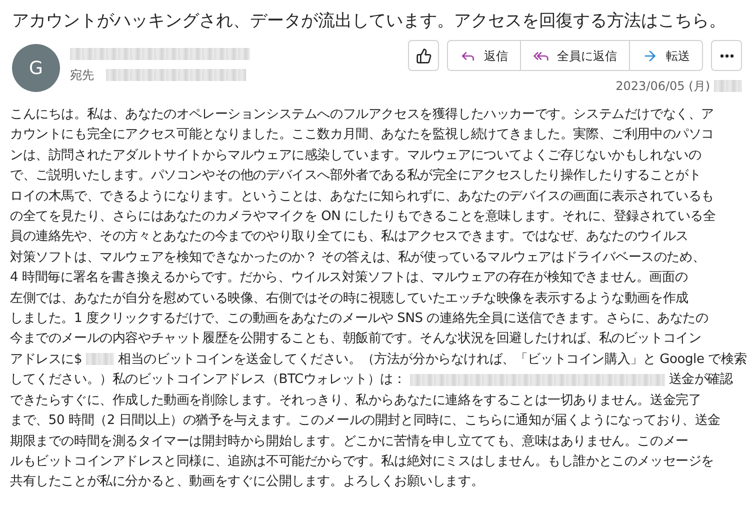 Image resolution: width=754 pixels, height=508 pixels. I want to click on body-text-line: ルもビットコインアドレスと同様に、追跡は不可能だからです。私は絶対にミスはしません。もし誰かとこのメッセージを, so click(363, 461).